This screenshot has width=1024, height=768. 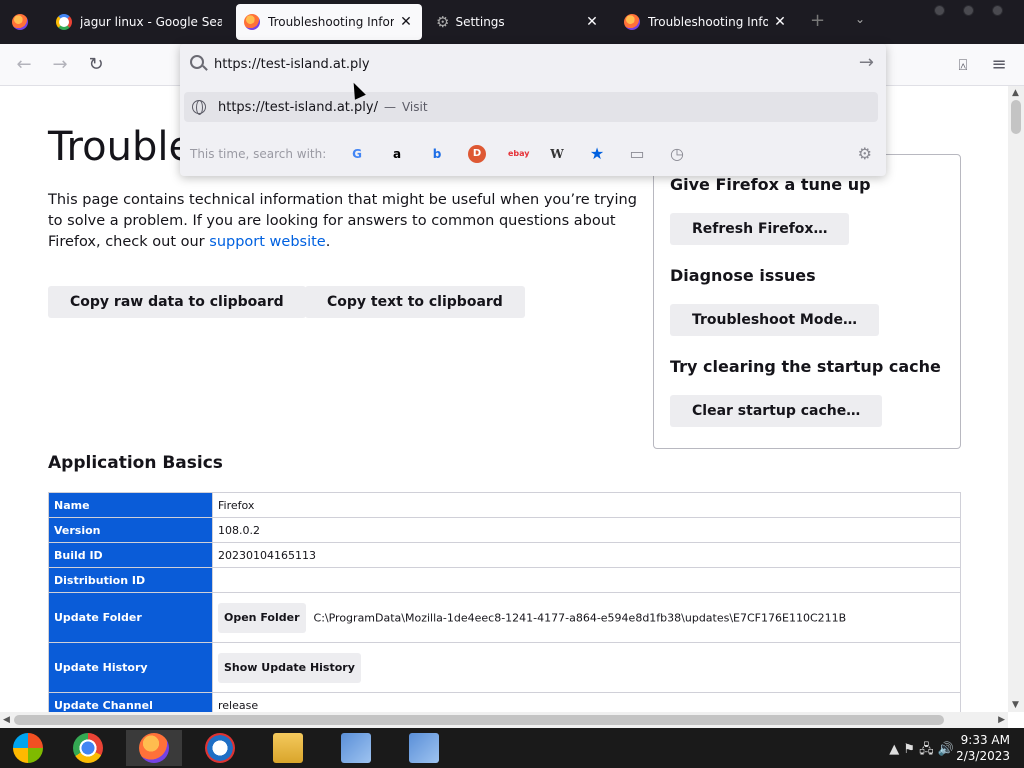 I want to click on clock: 9:33 AM 2/3/2023, so click(x=983, y=748).